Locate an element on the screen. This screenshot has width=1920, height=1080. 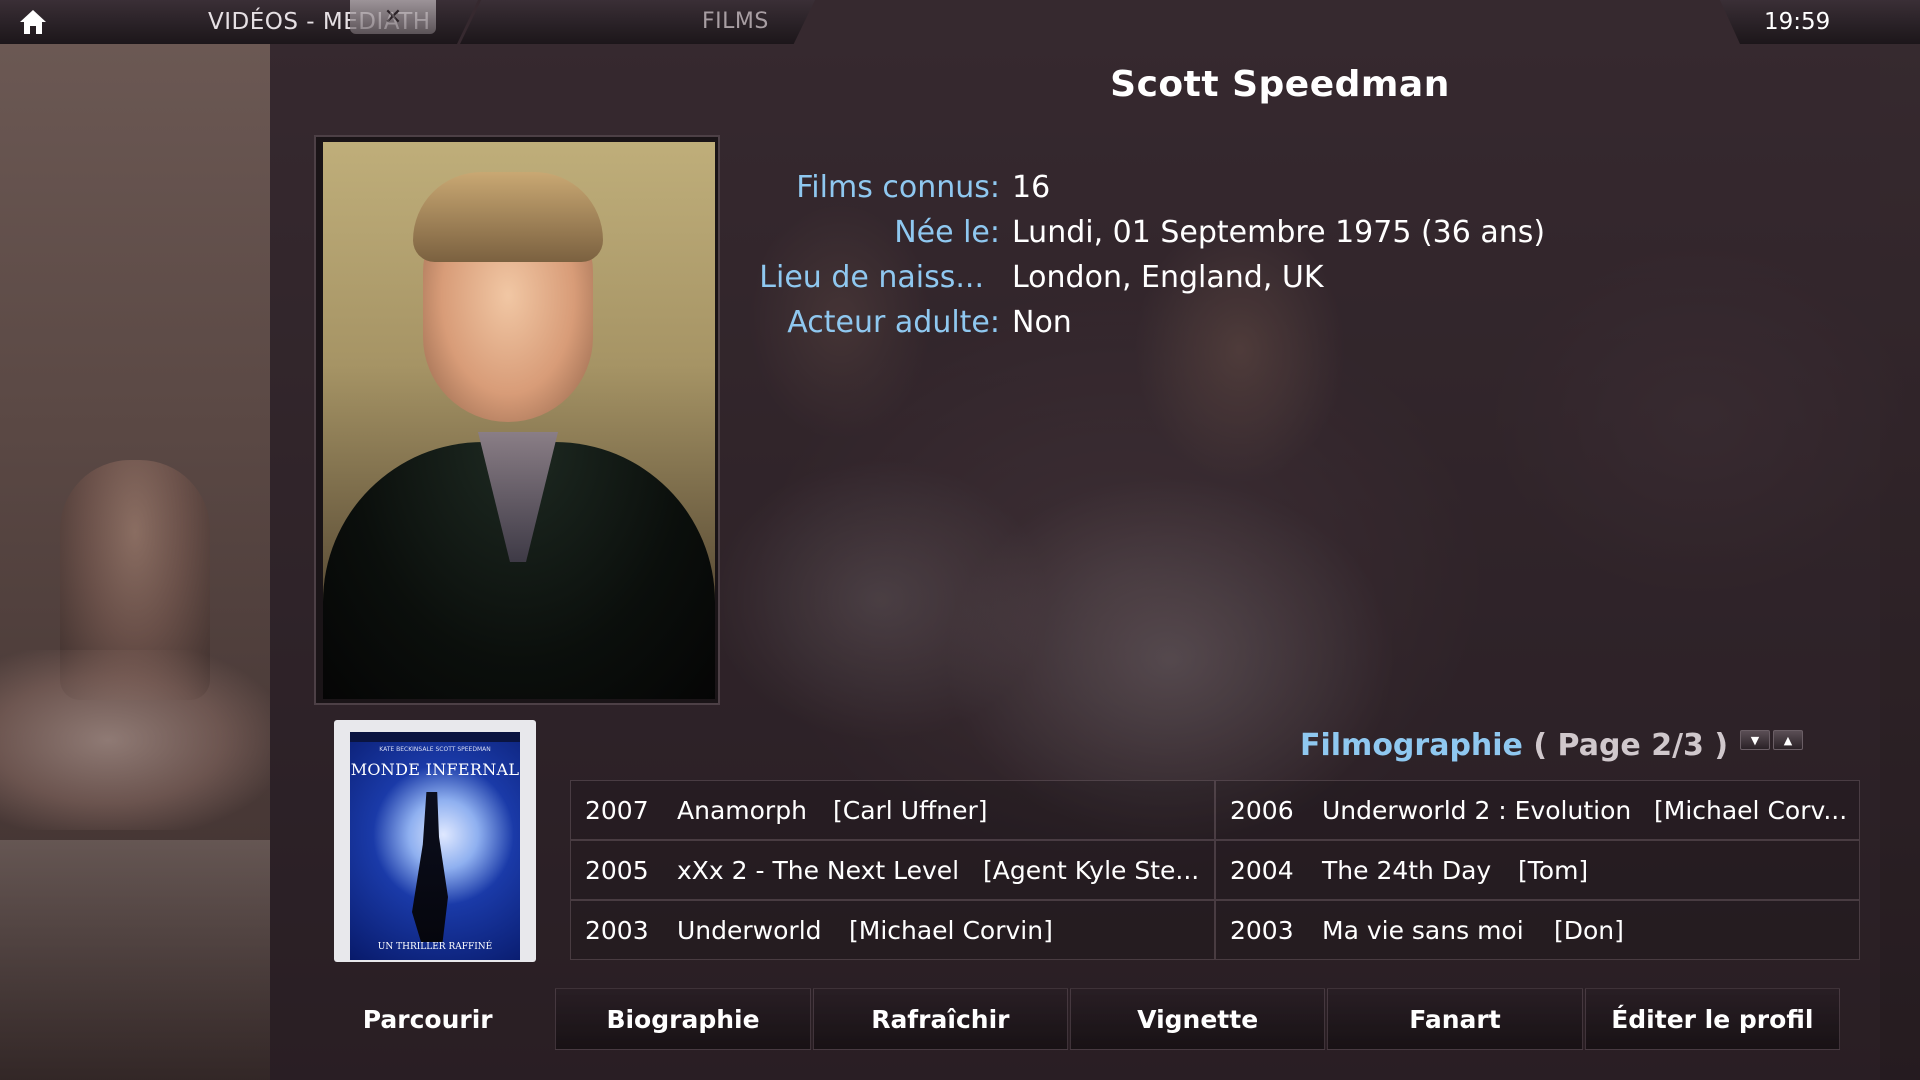
page-up-button: ▲ is located at coordinates (1788, 740).